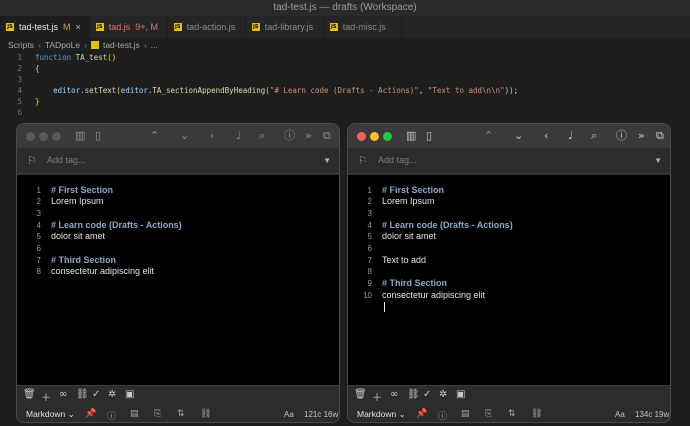  I want to click on breadcrumb-item: tad-test.js, so click(121, 45).